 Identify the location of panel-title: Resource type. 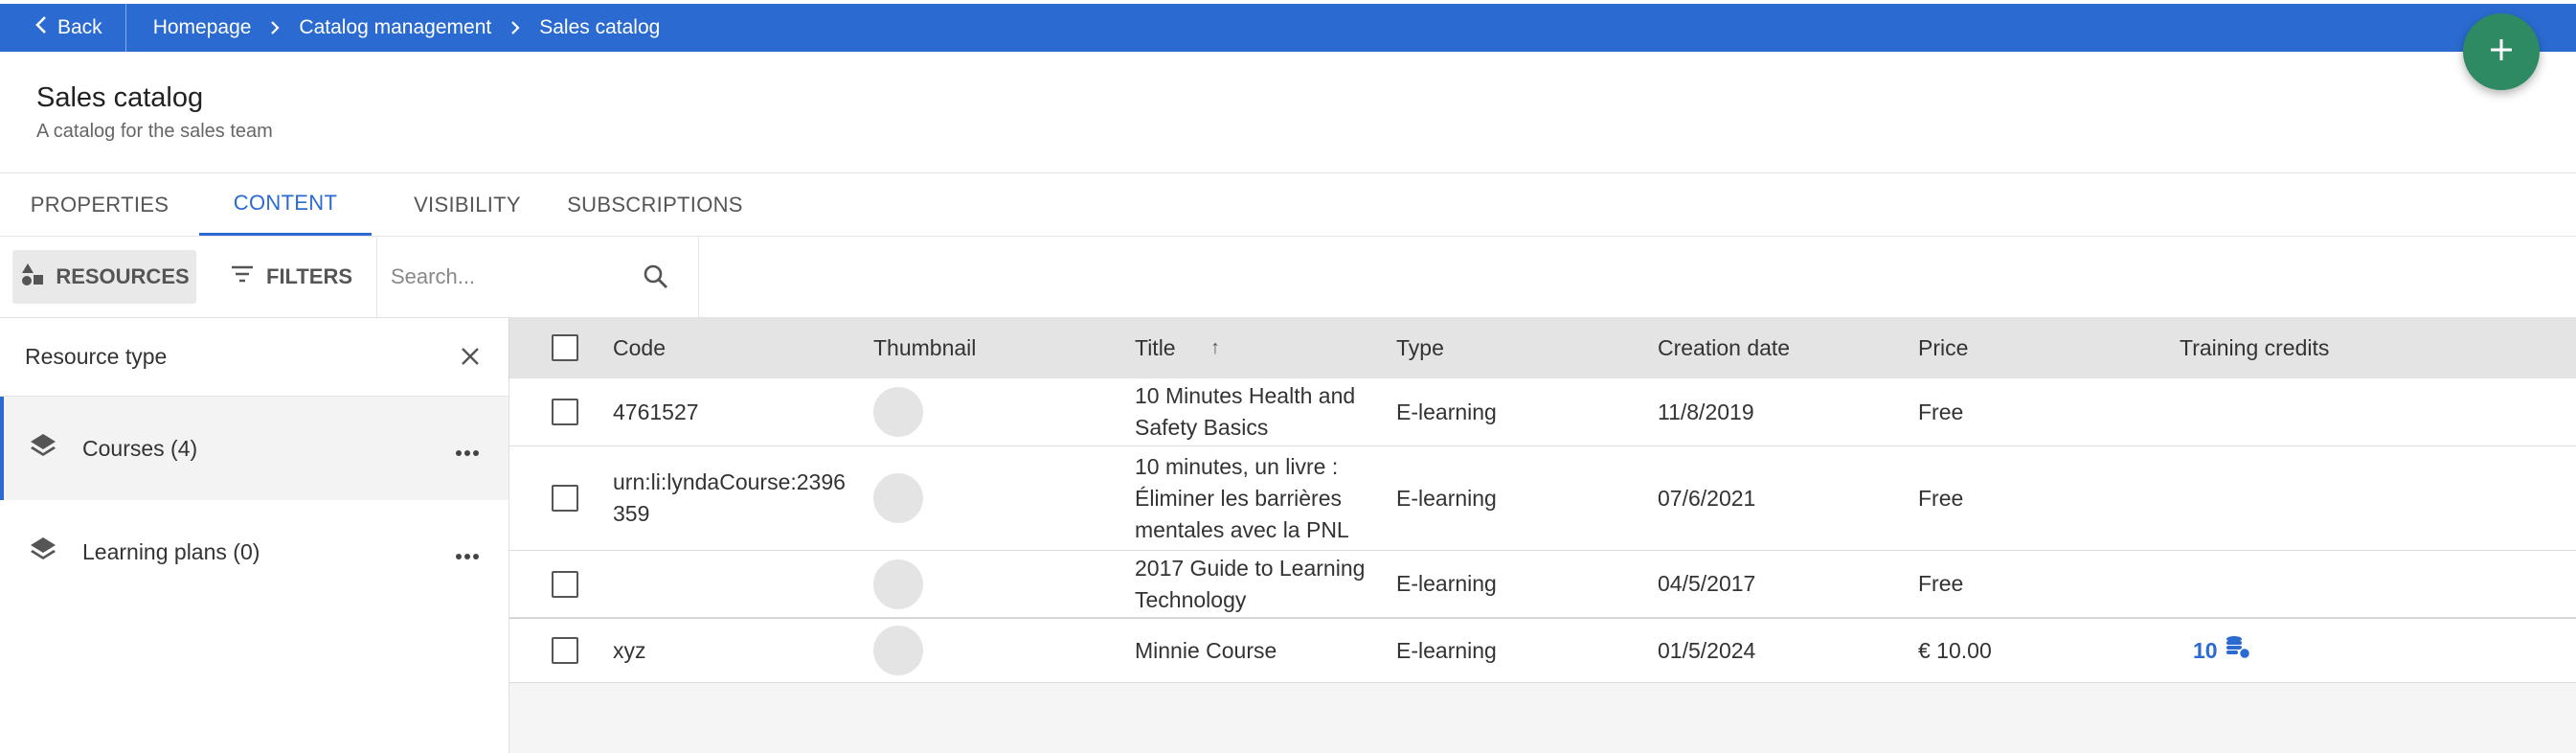
(96, 356).